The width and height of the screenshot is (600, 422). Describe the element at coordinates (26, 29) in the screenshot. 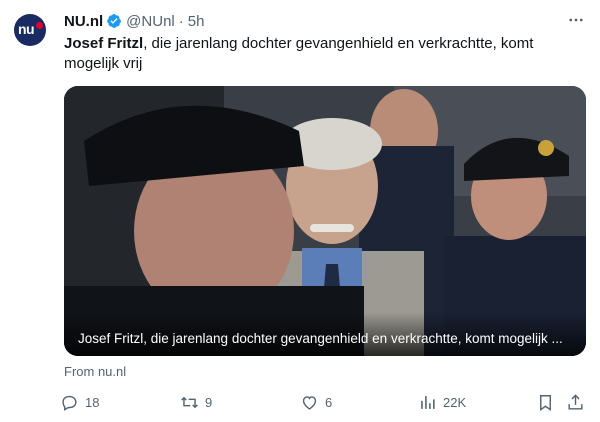

I see `avatar-logo-text: nu` at that location.